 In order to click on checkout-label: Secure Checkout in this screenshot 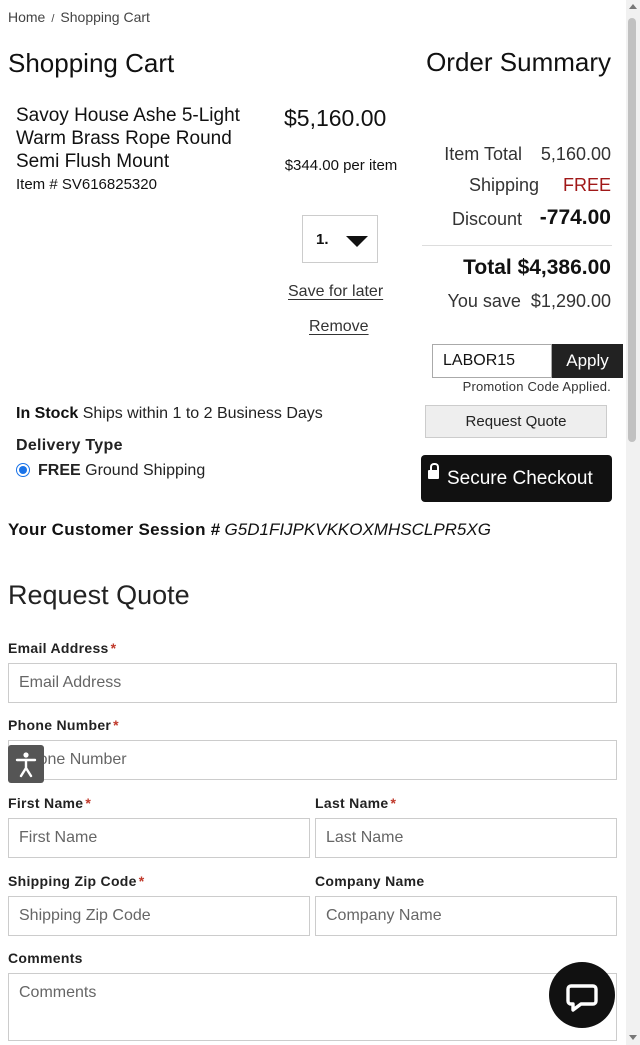, I will do `click(520, 478)`.